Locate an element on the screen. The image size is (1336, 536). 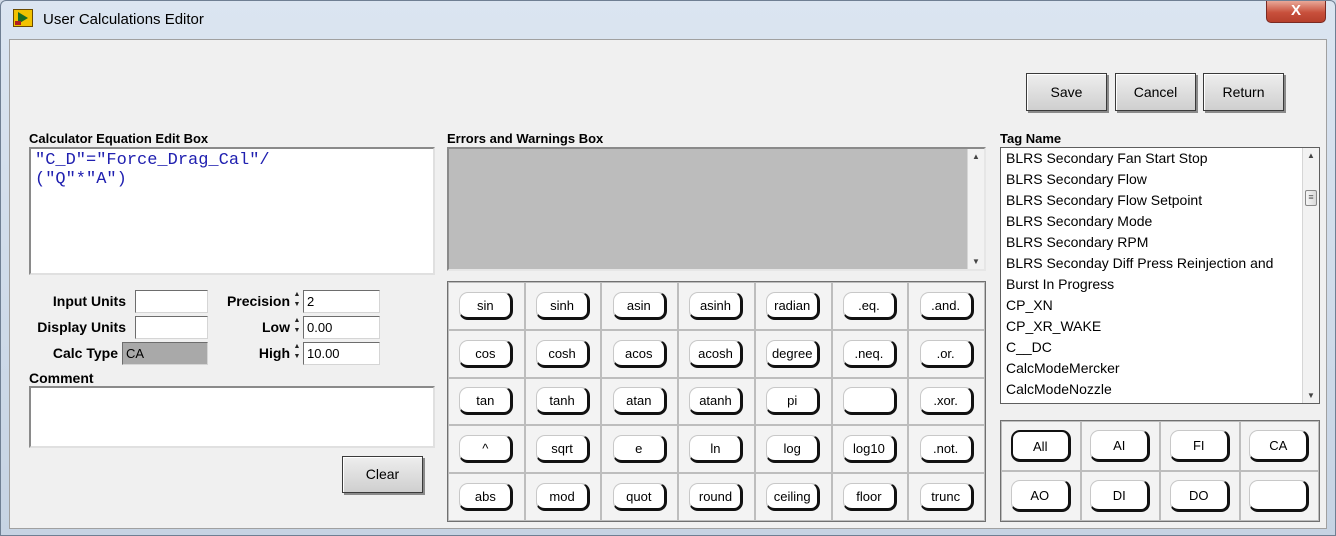
tag-list-item: Burst In Progress is located at coordinates (1160, 284).